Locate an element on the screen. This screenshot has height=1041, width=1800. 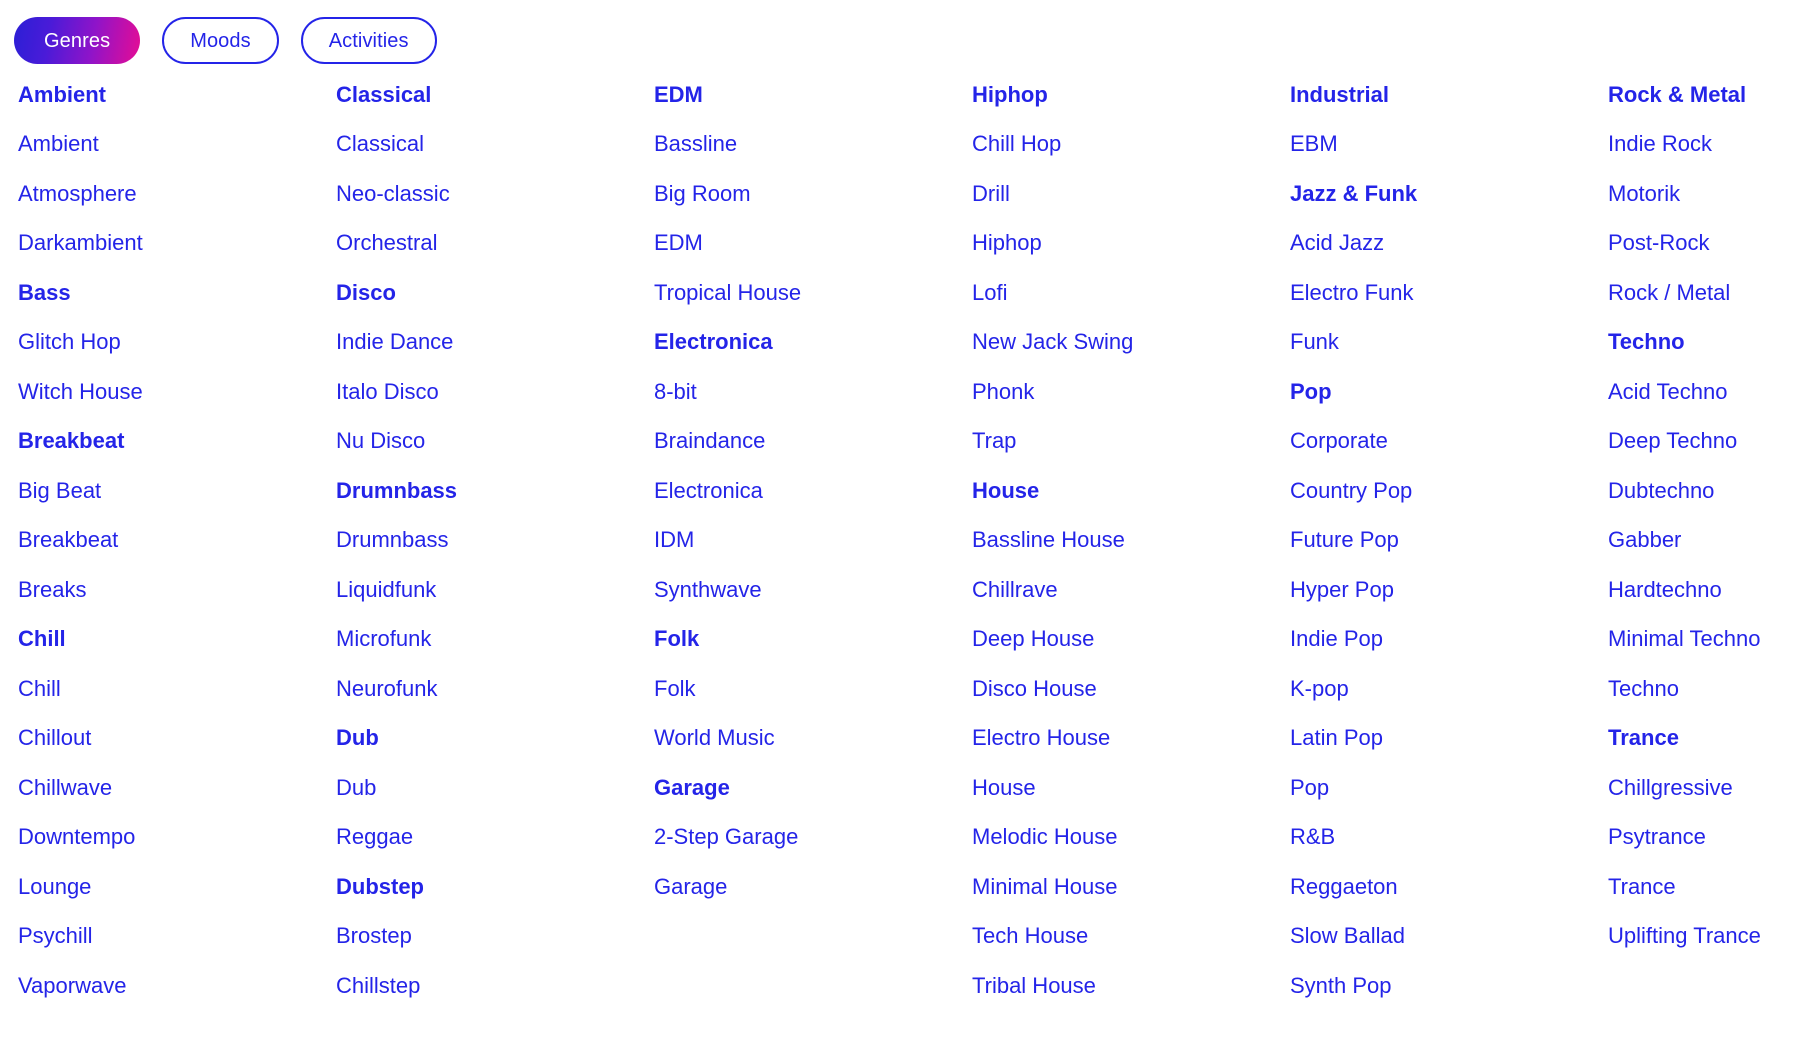
genre-item: Hardtechno is located at coordinates (1684, 590).